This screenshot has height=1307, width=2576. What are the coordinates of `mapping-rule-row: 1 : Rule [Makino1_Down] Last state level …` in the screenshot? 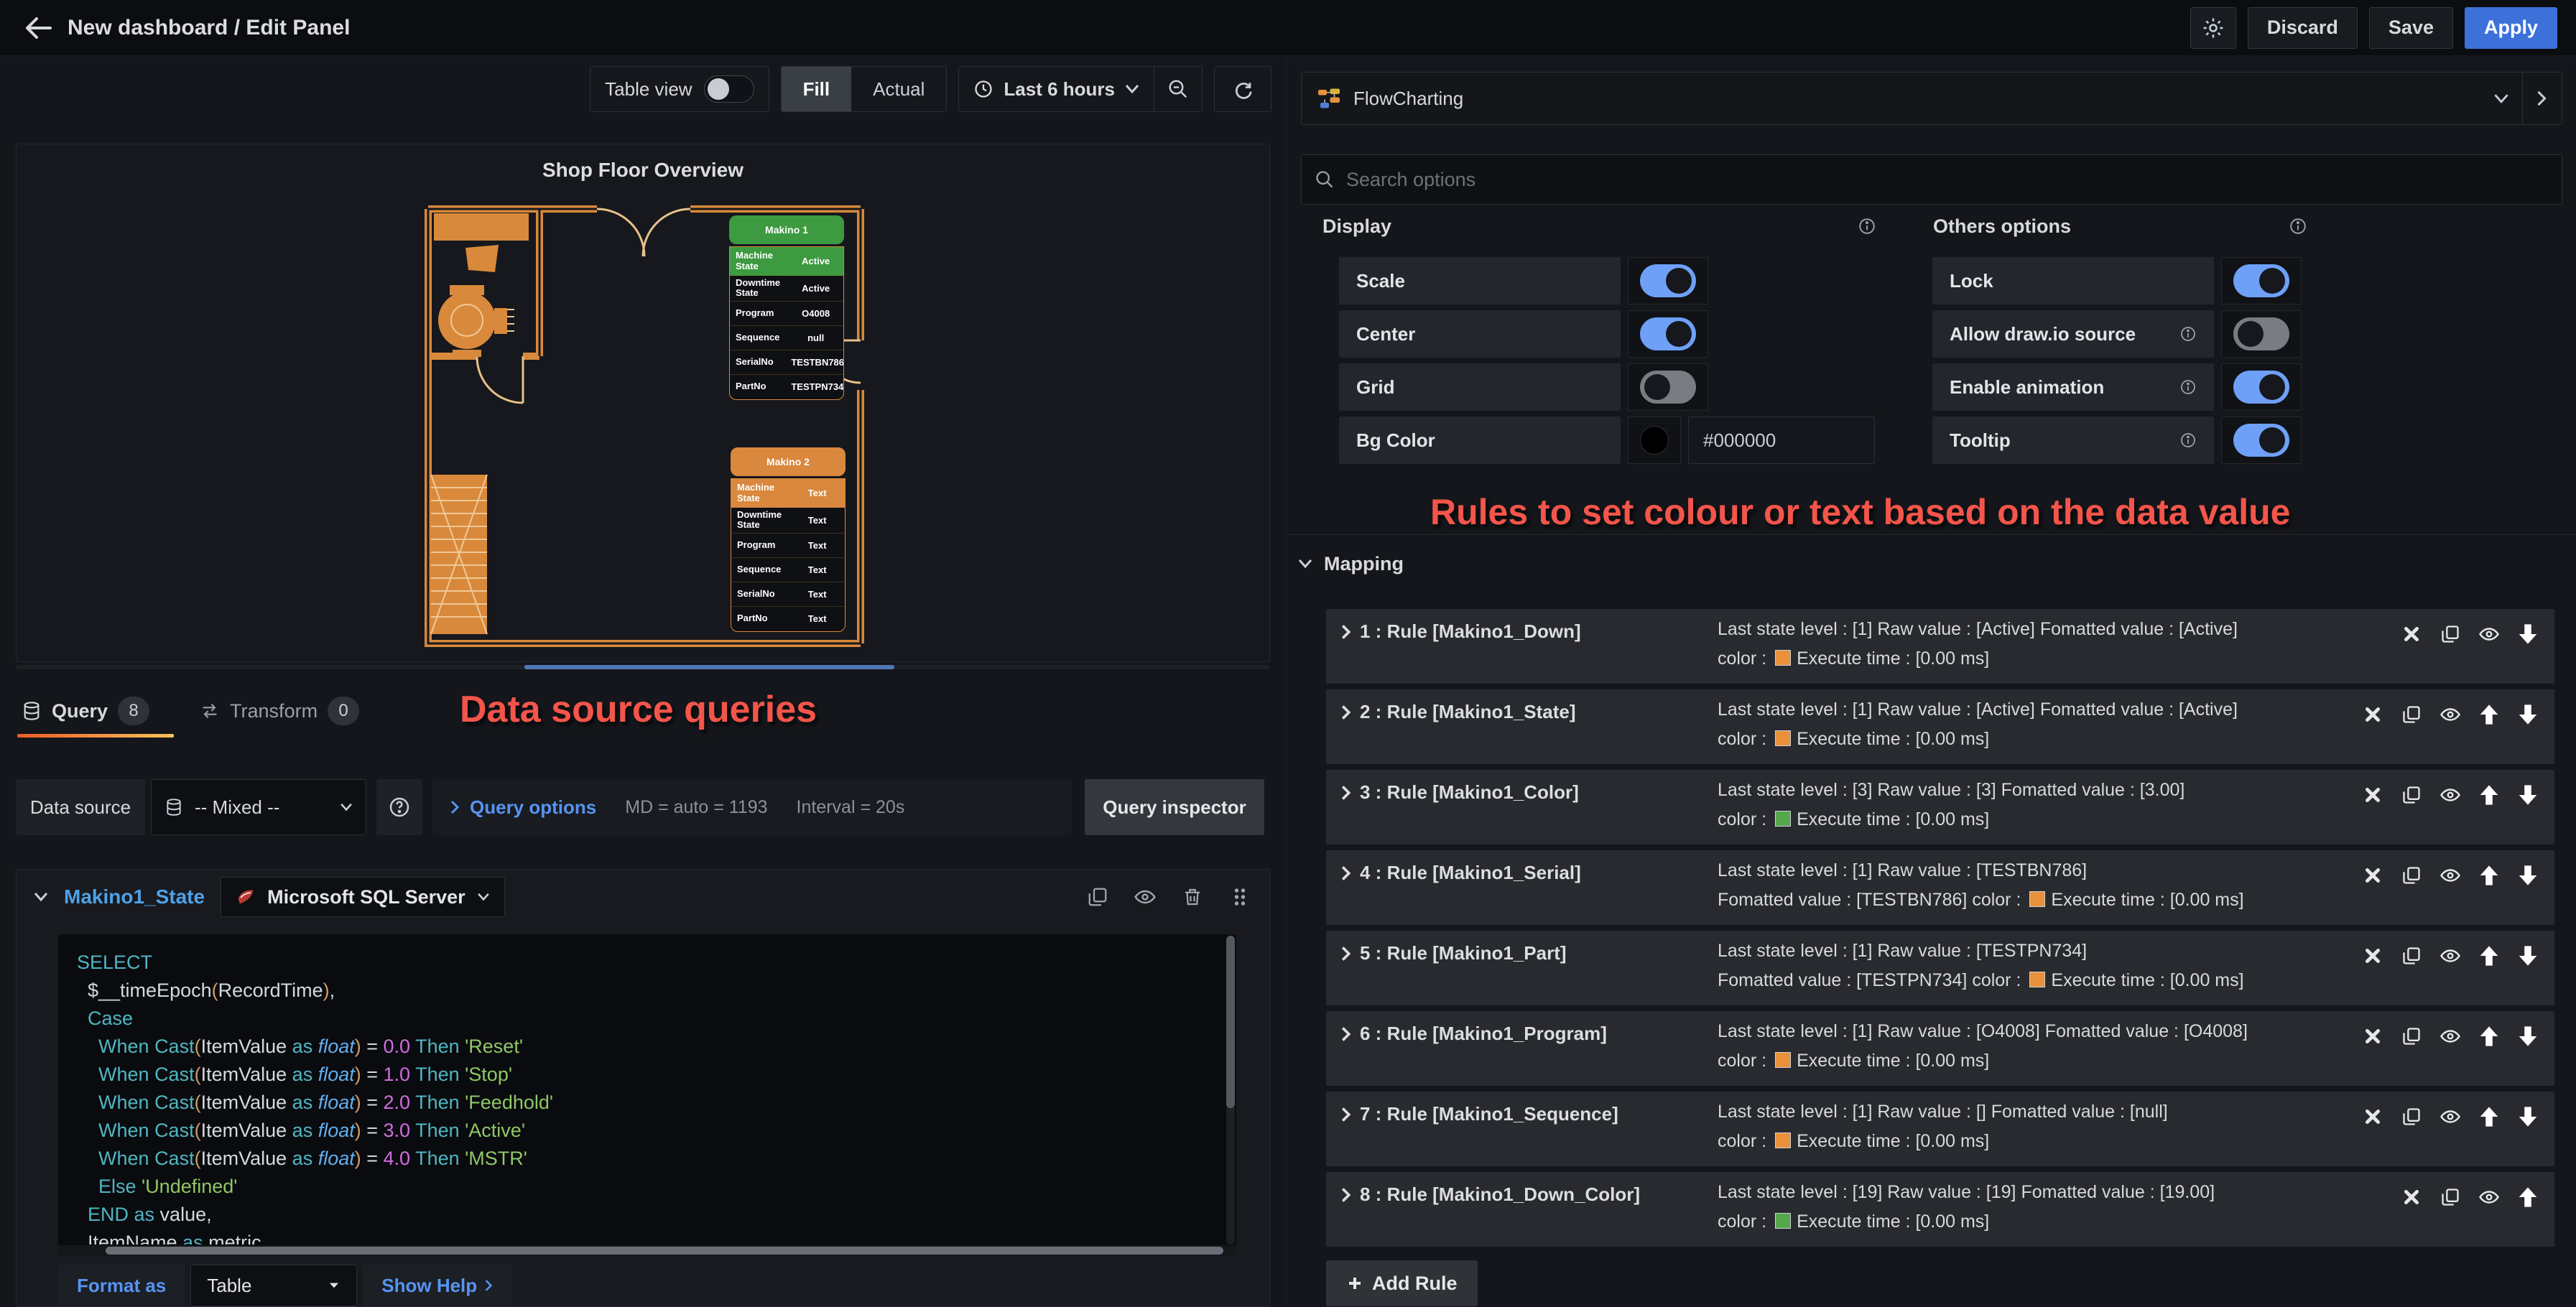 It's located at (1940, 646).